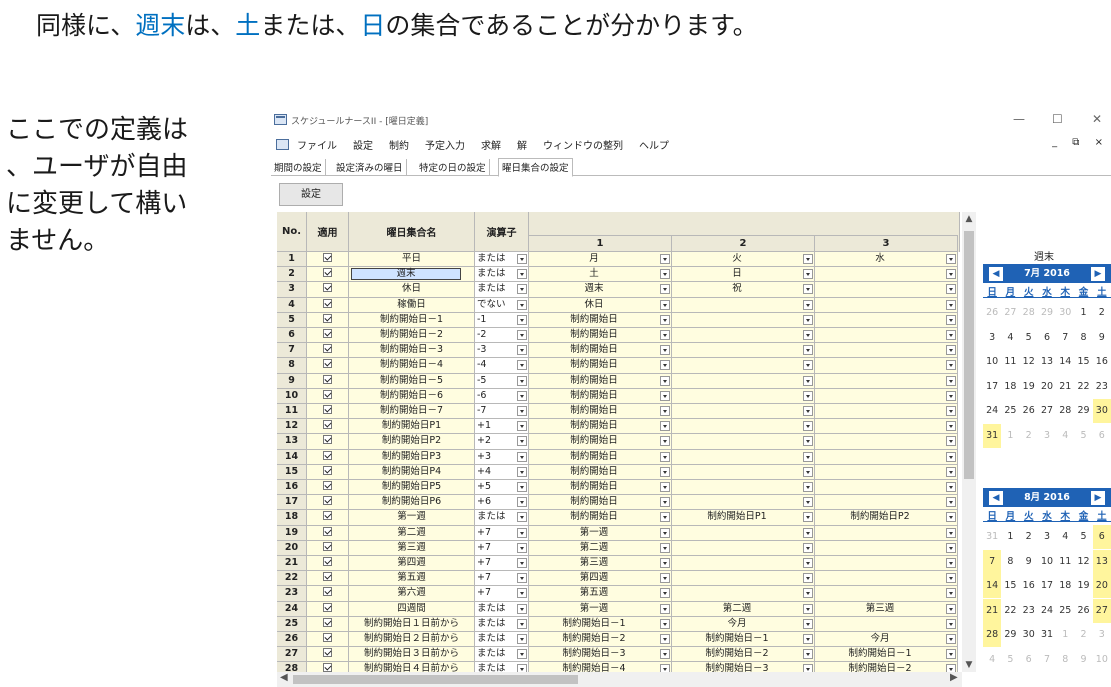  I want to click on operand-cell: 第三週, so click(886, 609).